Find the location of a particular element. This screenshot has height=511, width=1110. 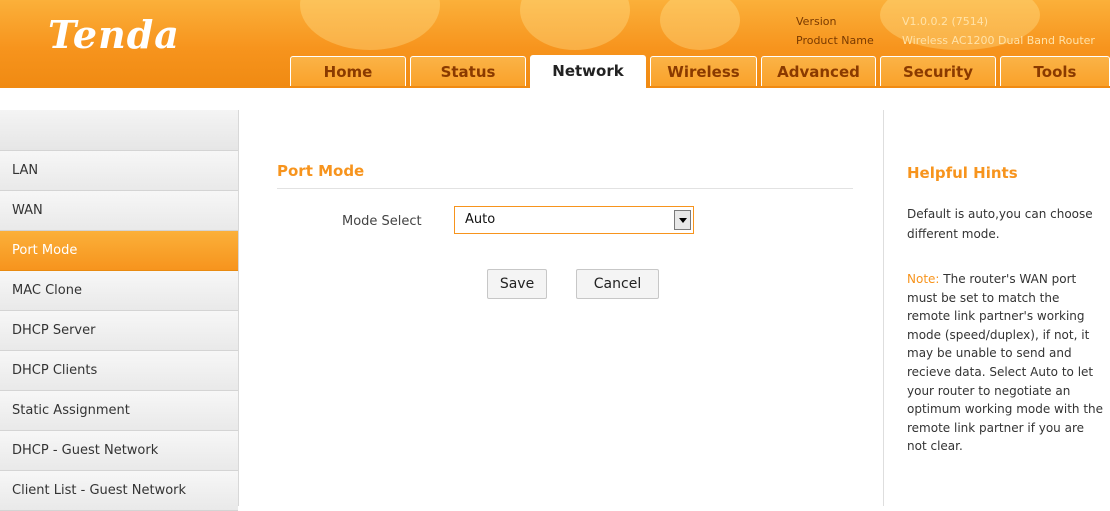

save-button: Save is located at coordinates (517, 284).